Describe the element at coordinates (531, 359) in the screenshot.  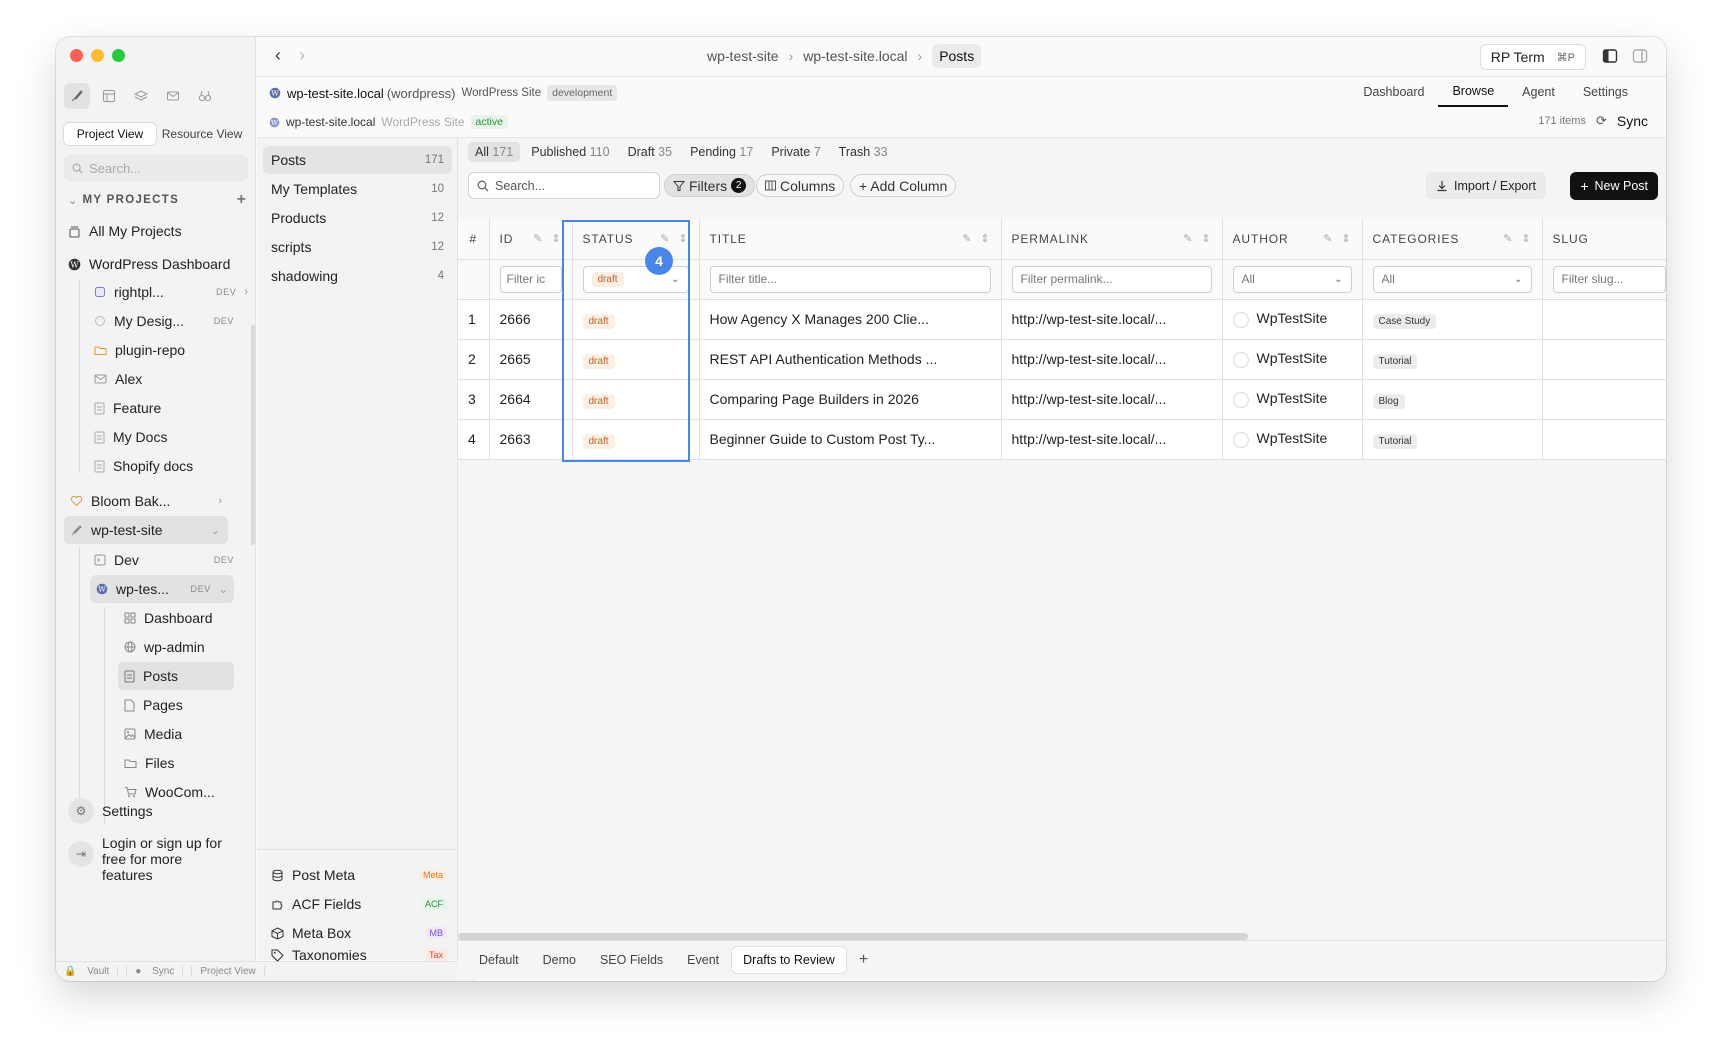
I see `cell-id: 2665` at that location.